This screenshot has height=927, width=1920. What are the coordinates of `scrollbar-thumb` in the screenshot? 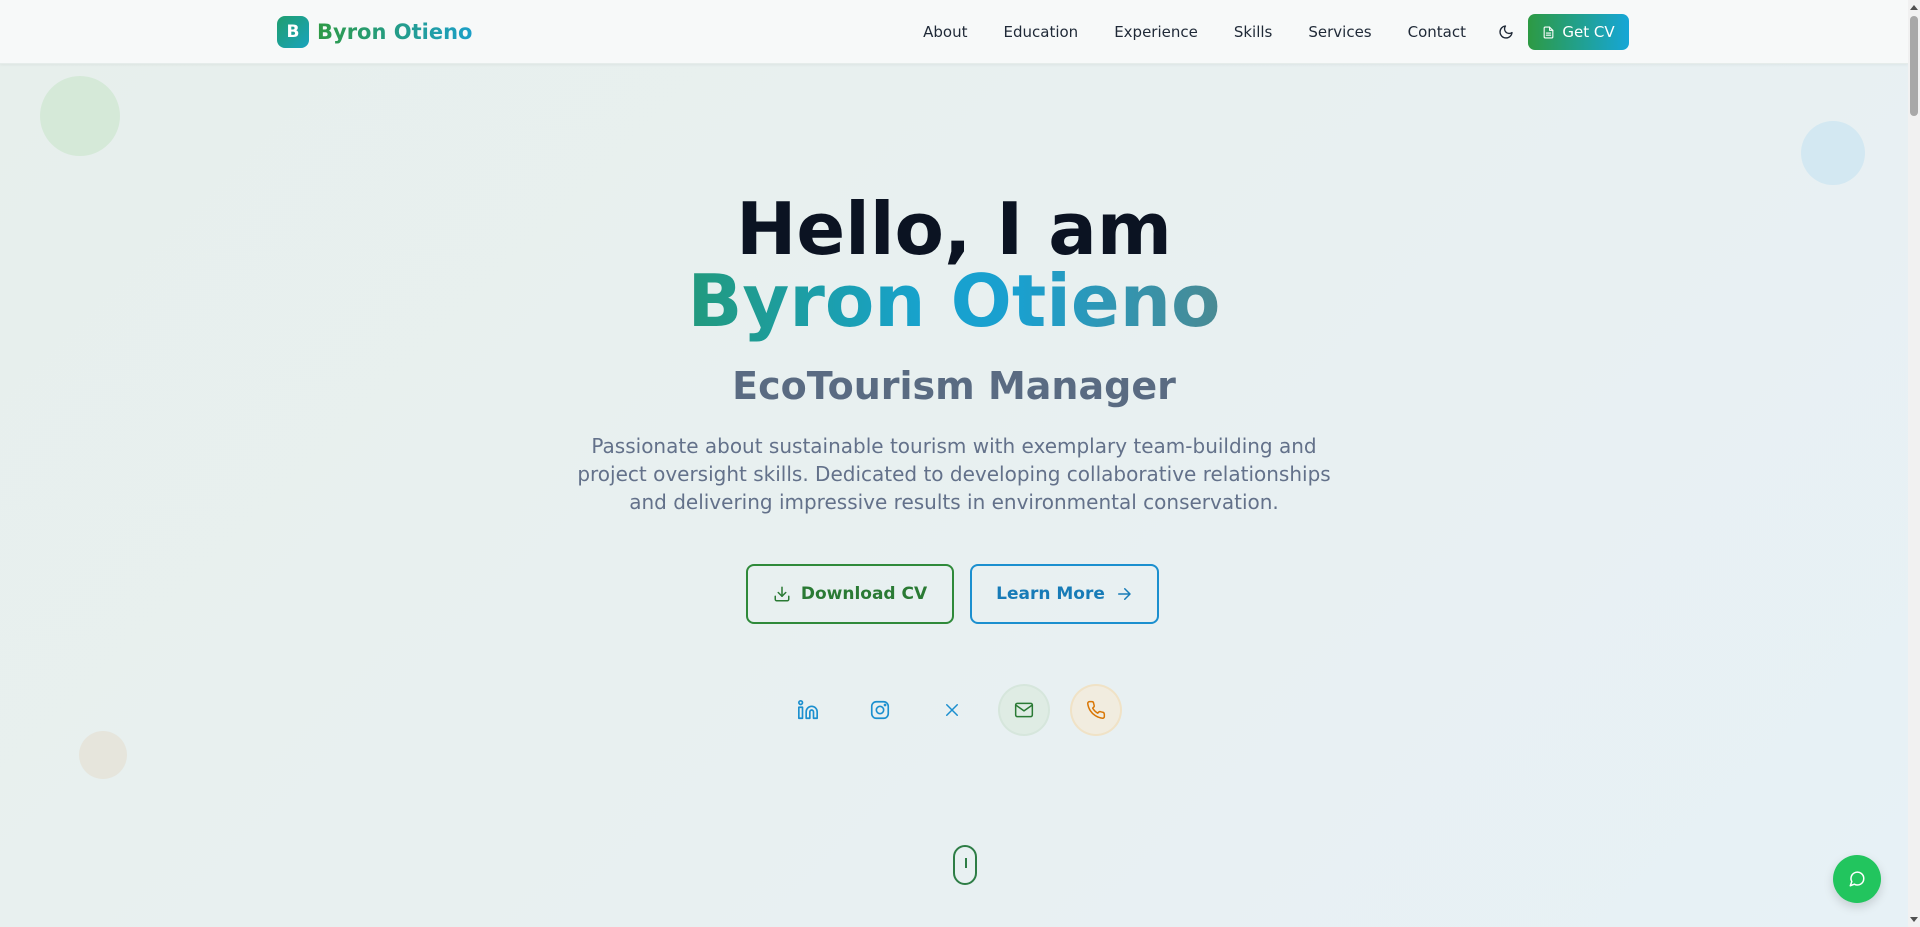 It's located at (1914, 66).